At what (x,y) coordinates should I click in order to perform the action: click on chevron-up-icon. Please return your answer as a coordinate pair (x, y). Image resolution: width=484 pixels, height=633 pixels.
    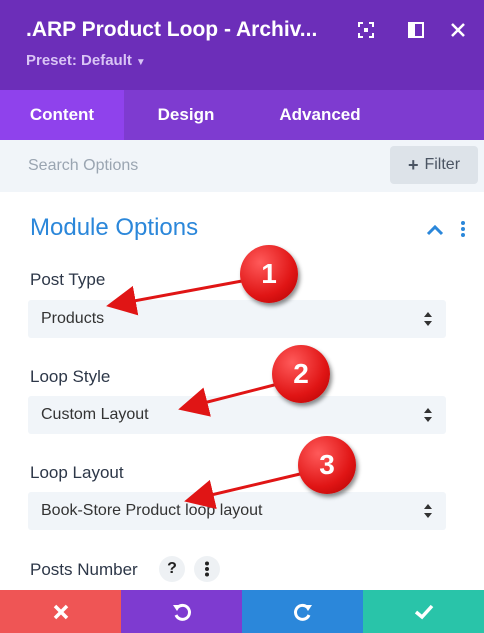
    Looking at the image, I should click on (435, 230).